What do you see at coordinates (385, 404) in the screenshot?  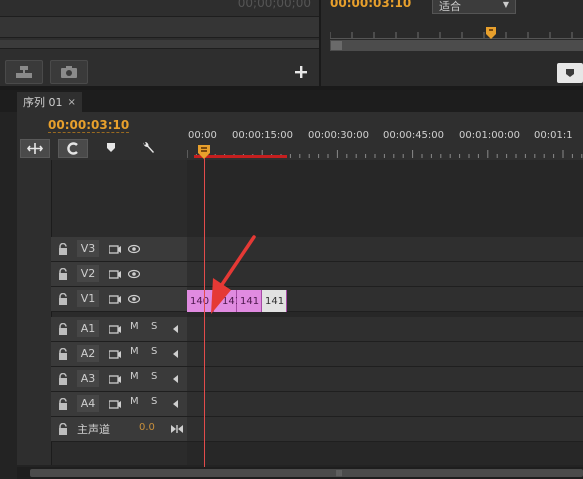 I see `lane-a4` at bounding box center [385, 404].